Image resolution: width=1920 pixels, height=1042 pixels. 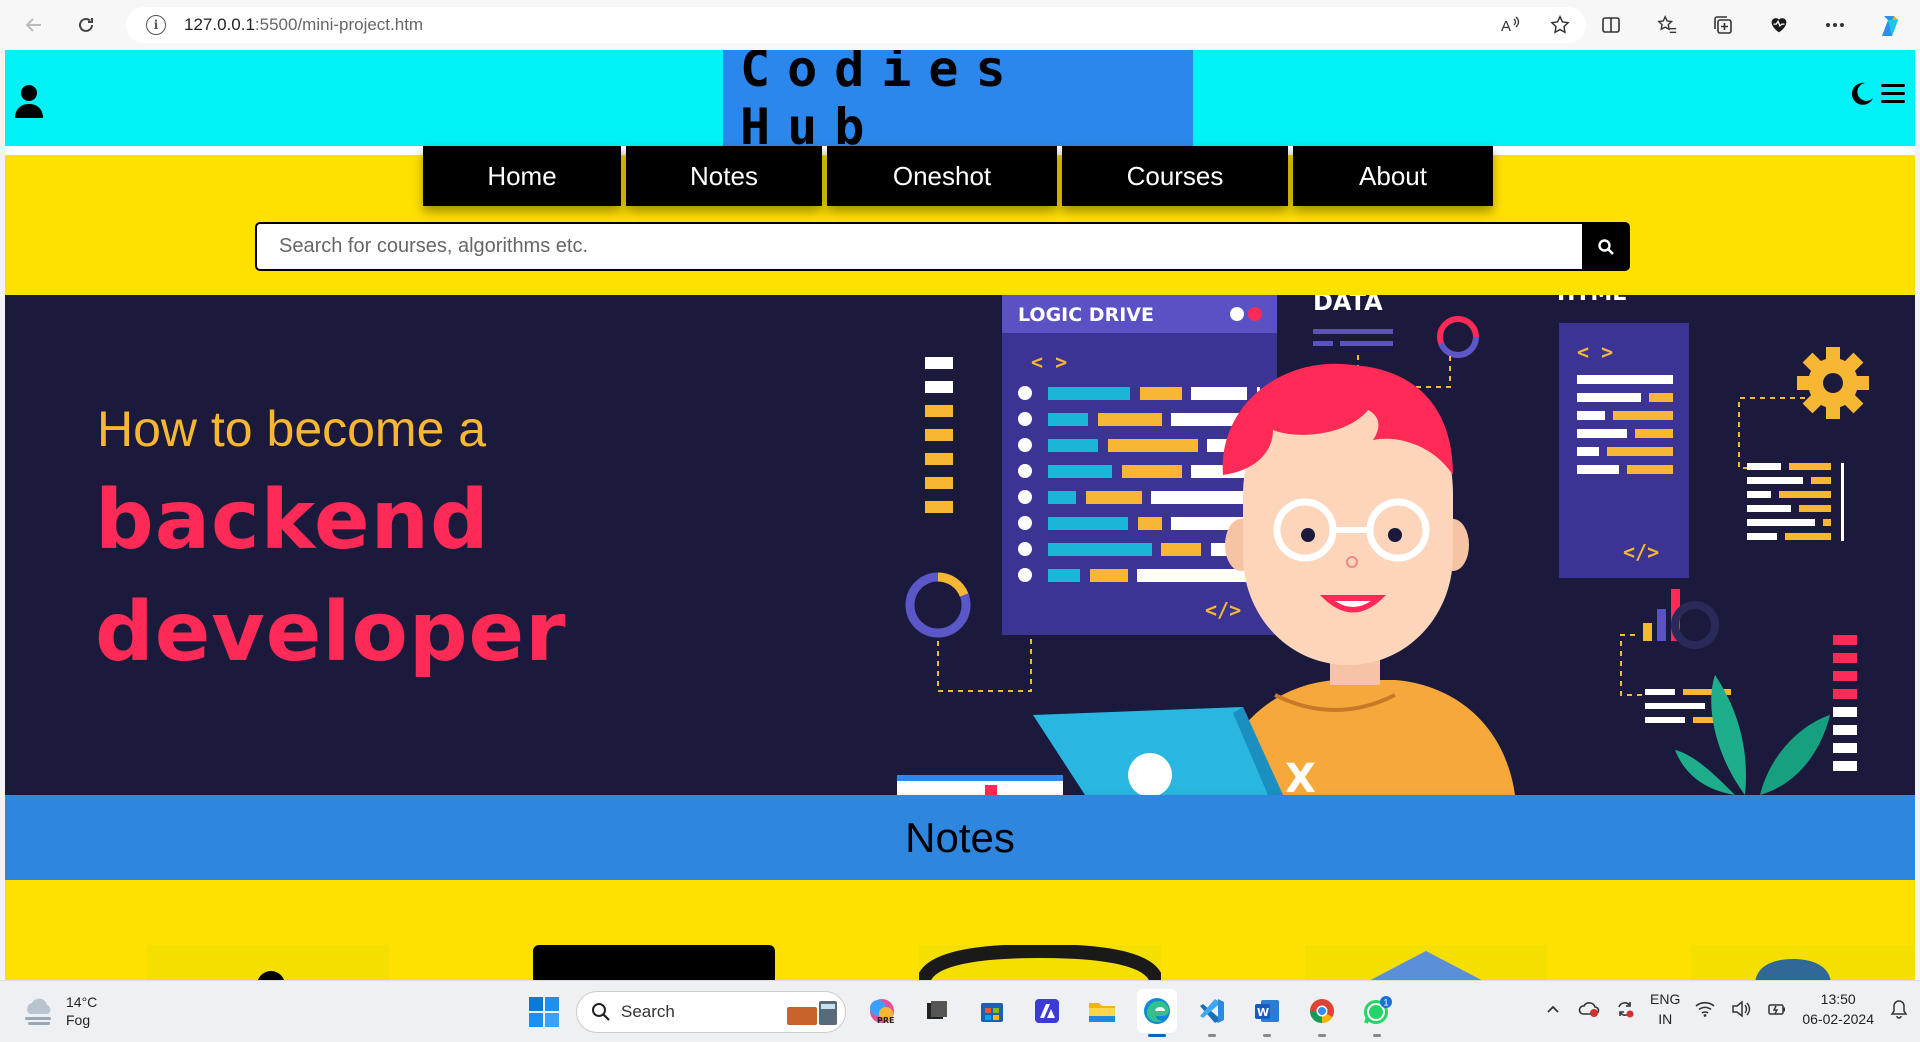 I want to click on windows-logo-icon, so click(x=544, y=1012).